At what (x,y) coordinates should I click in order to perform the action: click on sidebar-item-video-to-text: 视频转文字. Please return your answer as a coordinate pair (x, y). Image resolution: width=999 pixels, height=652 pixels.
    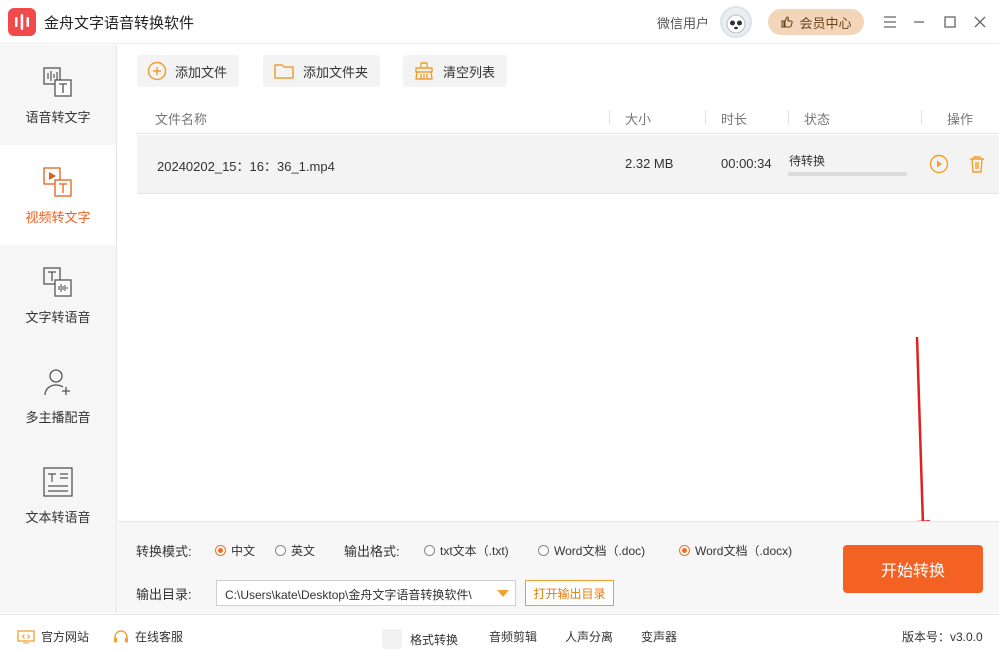
    Looking at the image, I should click on (58, 195).